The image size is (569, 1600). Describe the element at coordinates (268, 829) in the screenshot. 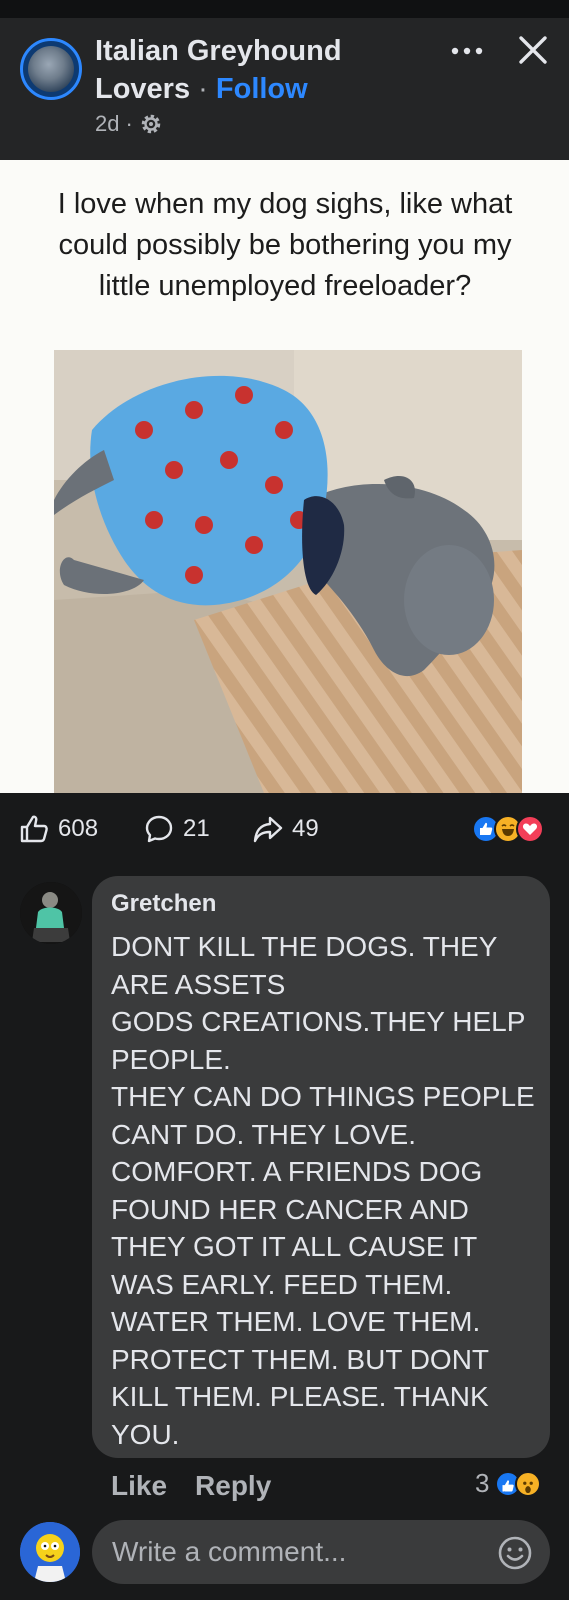

I see `share-arrow-icon` at that location.